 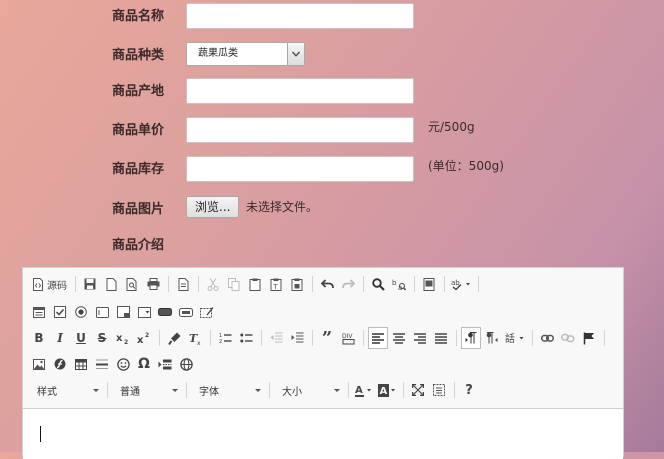 What do you see at coordinates (225, 338) in the screenshot?
I see `numbered-list-icon: 12` at bounding box center [225, 338].